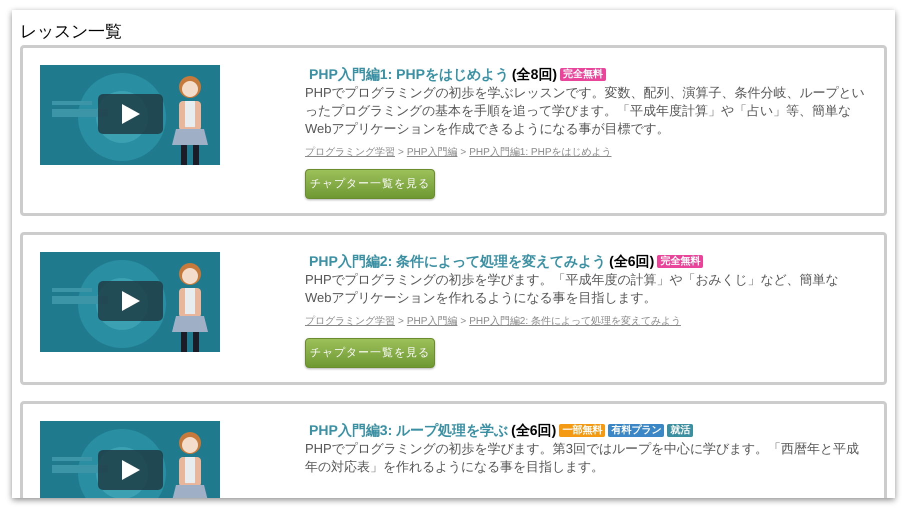  I want to click on lesson-count: (全8回), so click(535, 74).